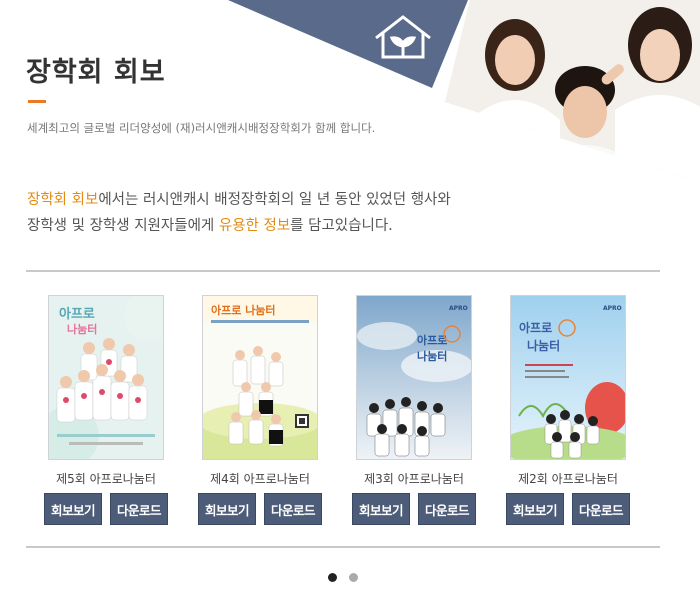 This screenshot has height=610, width=700. I want to click on header-photo, so click(572, 91).